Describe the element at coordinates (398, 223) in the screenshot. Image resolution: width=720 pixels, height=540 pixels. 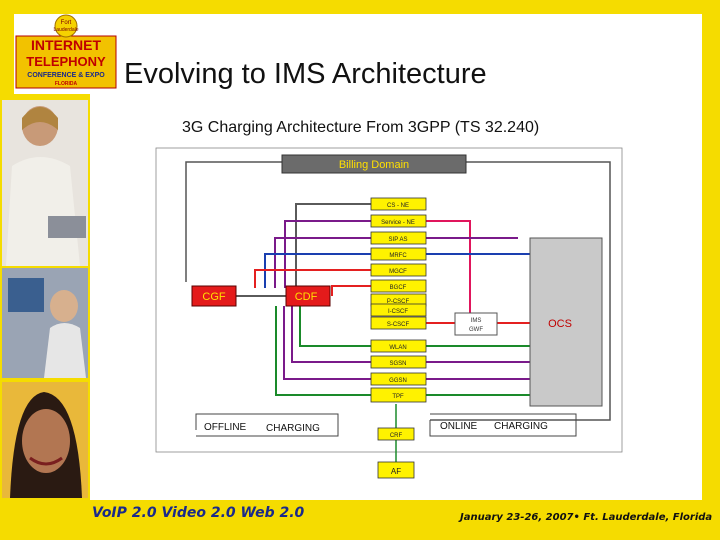
I see `service-ne-label: Service - NE` at that location.